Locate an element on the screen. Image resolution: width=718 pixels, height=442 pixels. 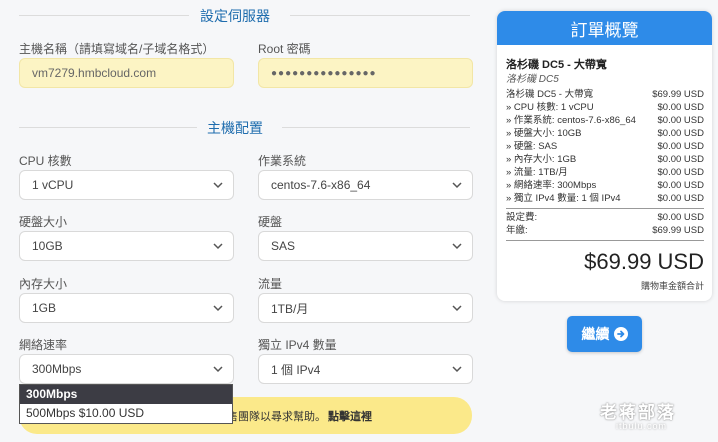
disk-type-value: SAS is located at coordinates (283, 246).